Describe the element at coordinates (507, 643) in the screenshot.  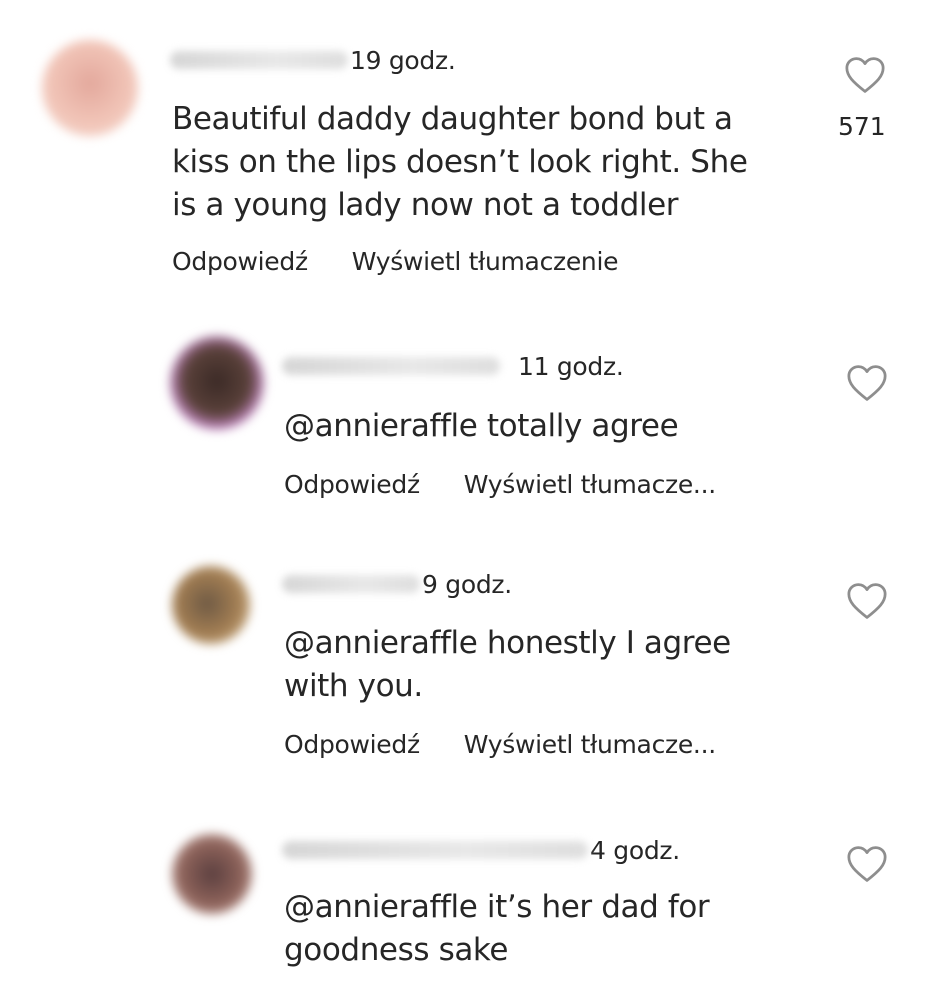
I see `comment-text-line: @annieraffle honestly I agree` at that location.